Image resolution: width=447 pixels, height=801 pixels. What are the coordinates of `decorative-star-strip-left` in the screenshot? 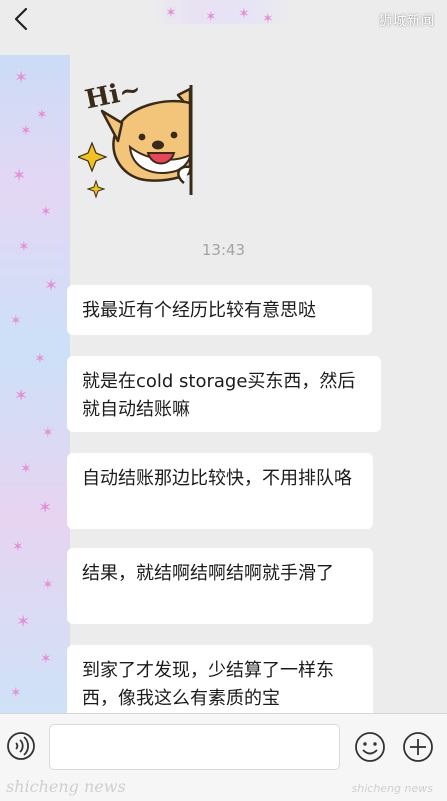 It's located at (35, 385).